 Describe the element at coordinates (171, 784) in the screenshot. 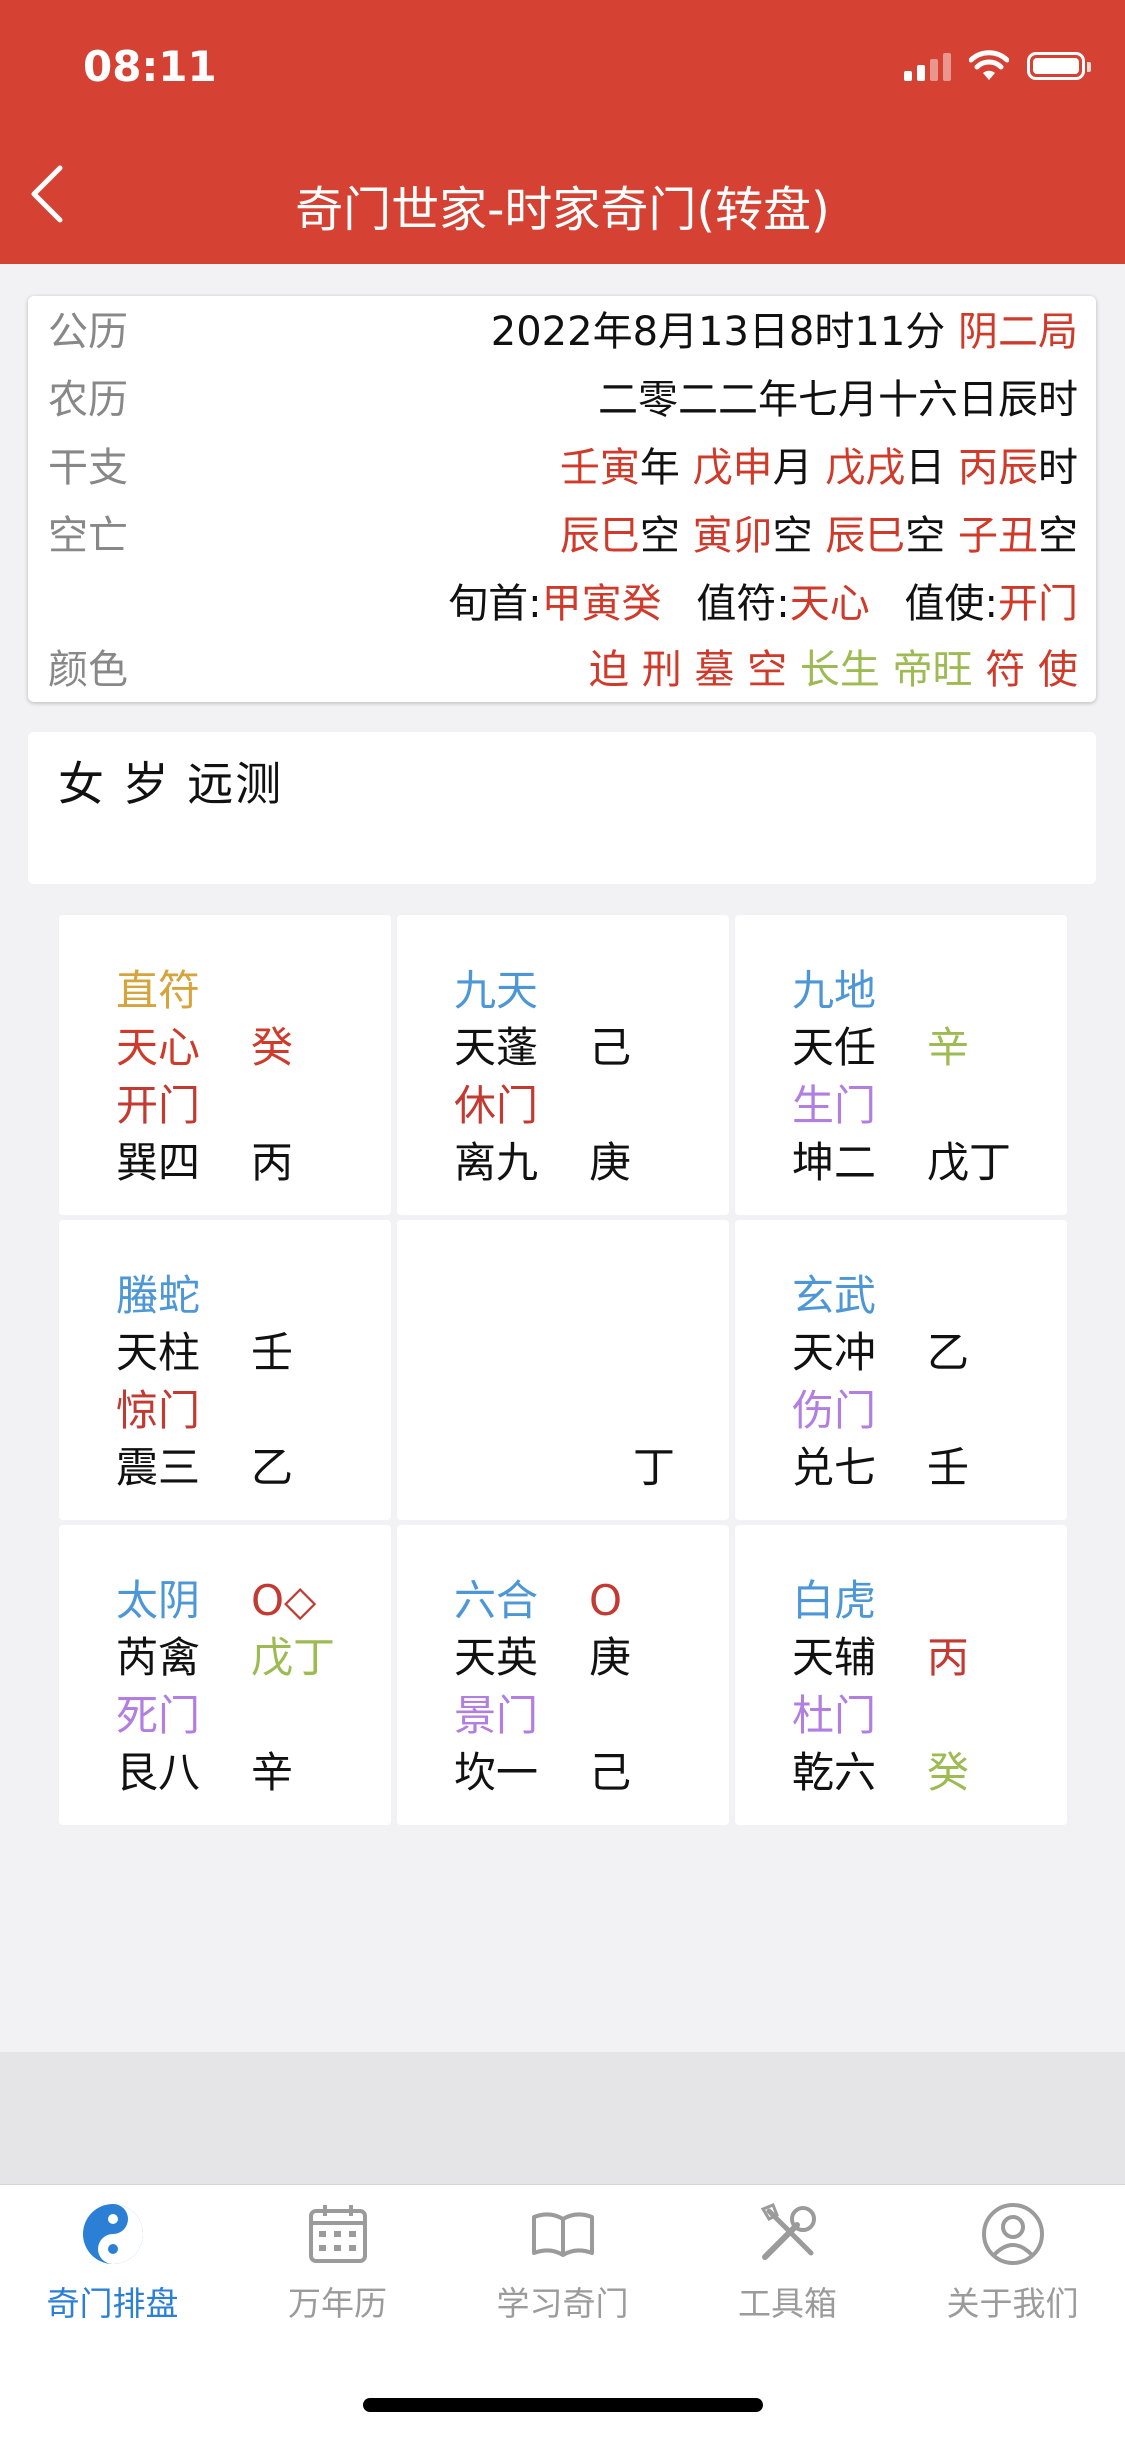

I see `question-text: 女 岁 远测` at that location.